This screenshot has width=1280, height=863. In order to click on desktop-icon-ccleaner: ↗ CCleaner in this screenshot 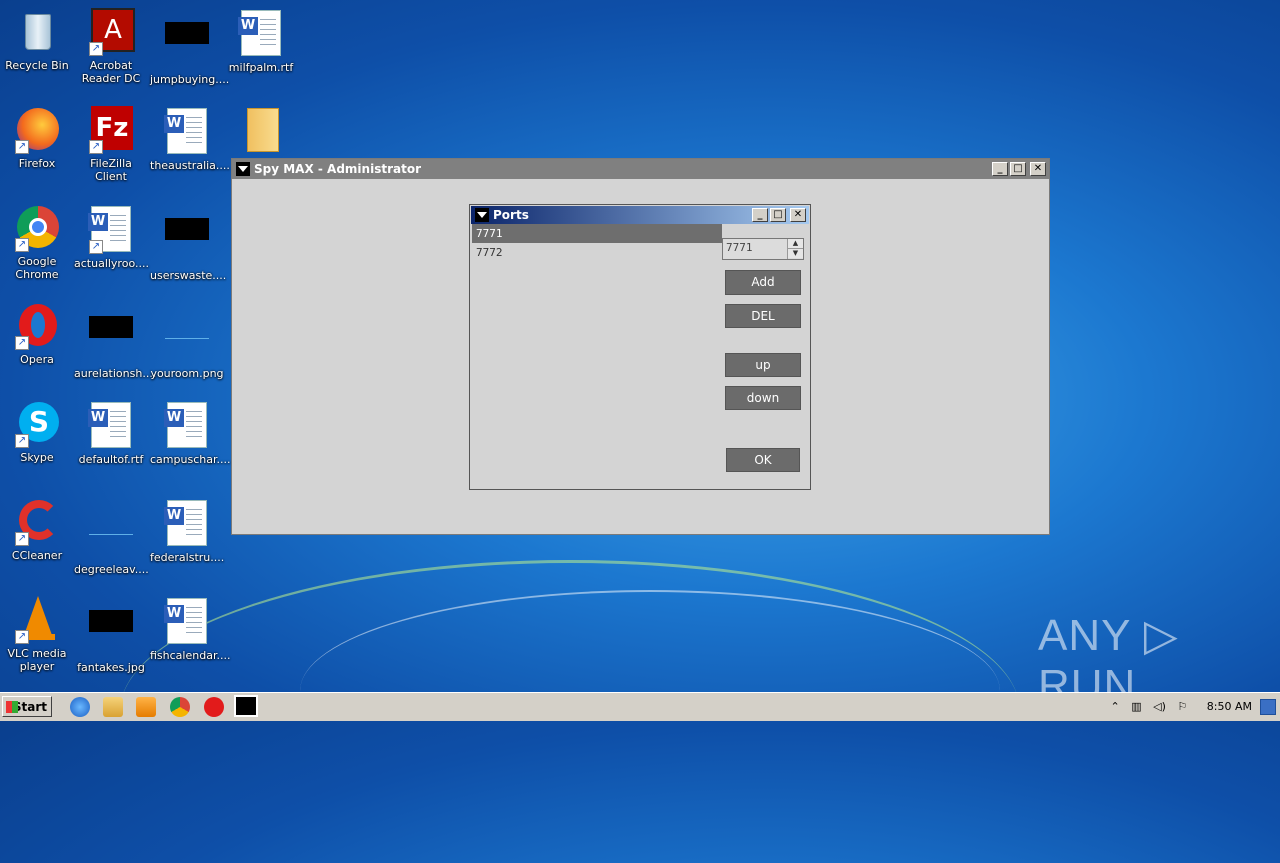, I will do `click(37, 530)`.